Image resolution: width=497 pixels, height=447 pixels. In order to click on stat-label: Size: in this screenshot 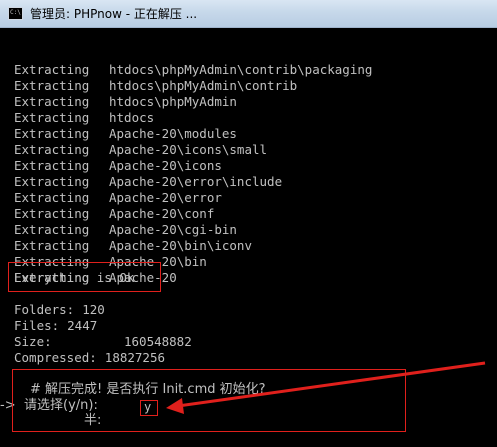, I will do `click(33, 341)`.